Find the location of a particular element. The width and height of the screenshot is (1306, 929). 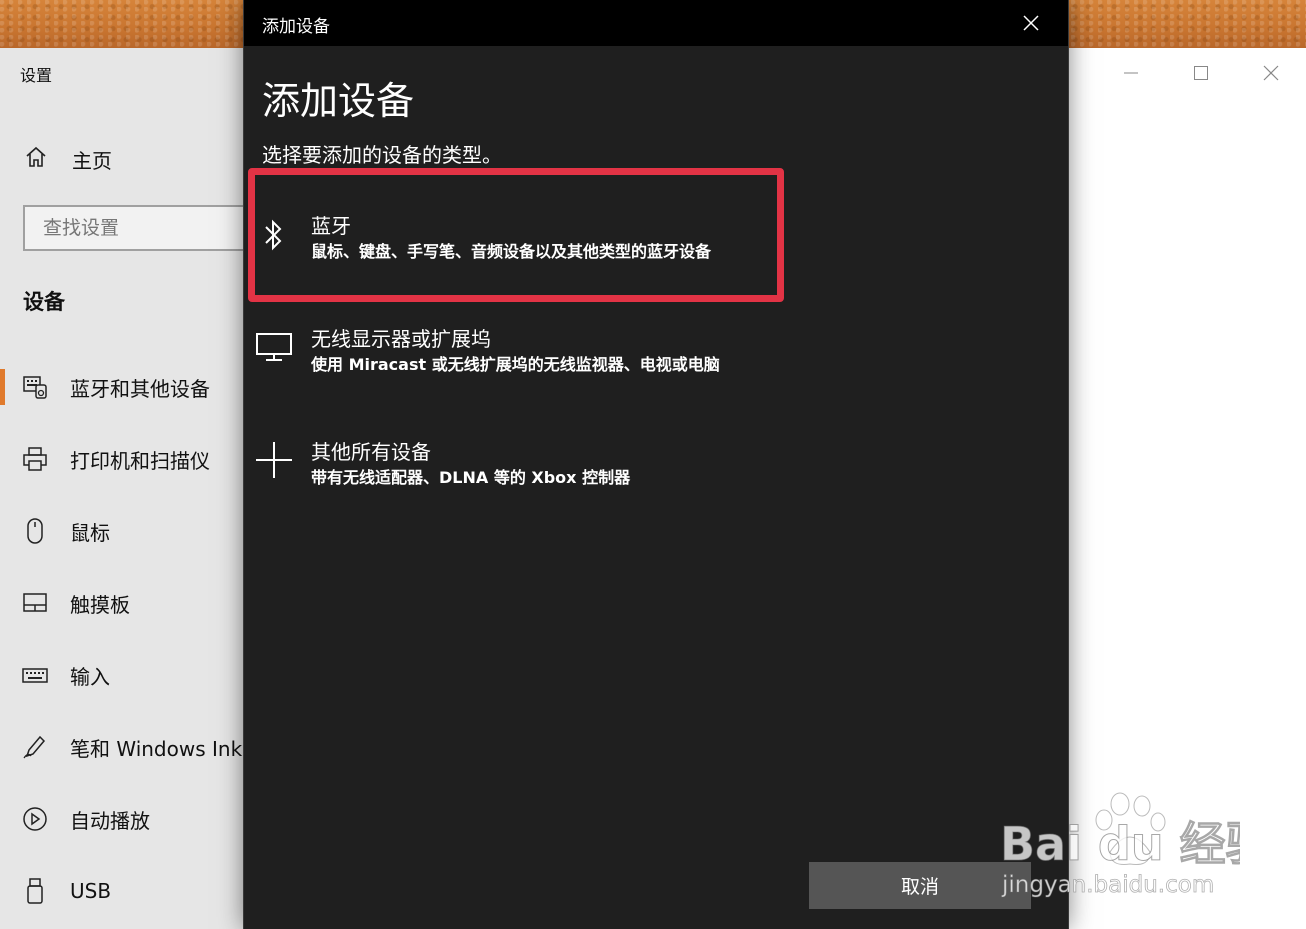

sidebar-item-typing: 输入 is located at coordinates (123, 675).